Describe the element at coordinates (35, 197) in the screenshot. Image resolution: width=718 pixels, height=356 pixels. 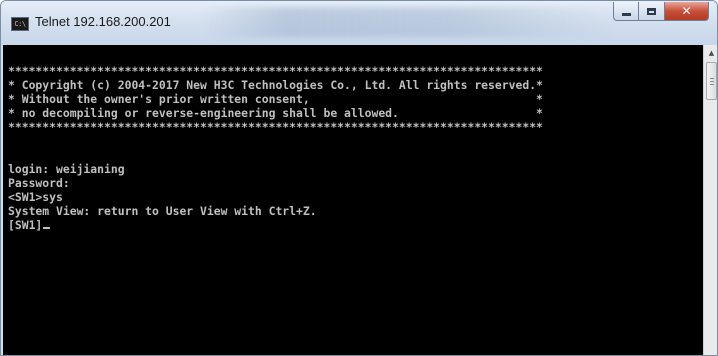
I see `user-view-command-line: <SW1>sys` at that location.